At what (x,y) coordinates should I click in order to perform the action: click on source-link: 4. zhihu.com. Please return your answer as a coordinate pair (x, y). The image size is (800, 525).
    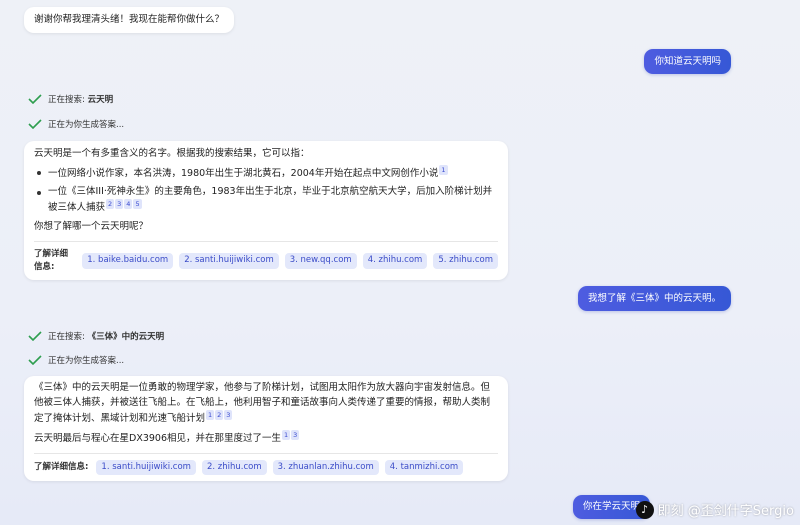
    Looking at the image, I should click on (395, 261).